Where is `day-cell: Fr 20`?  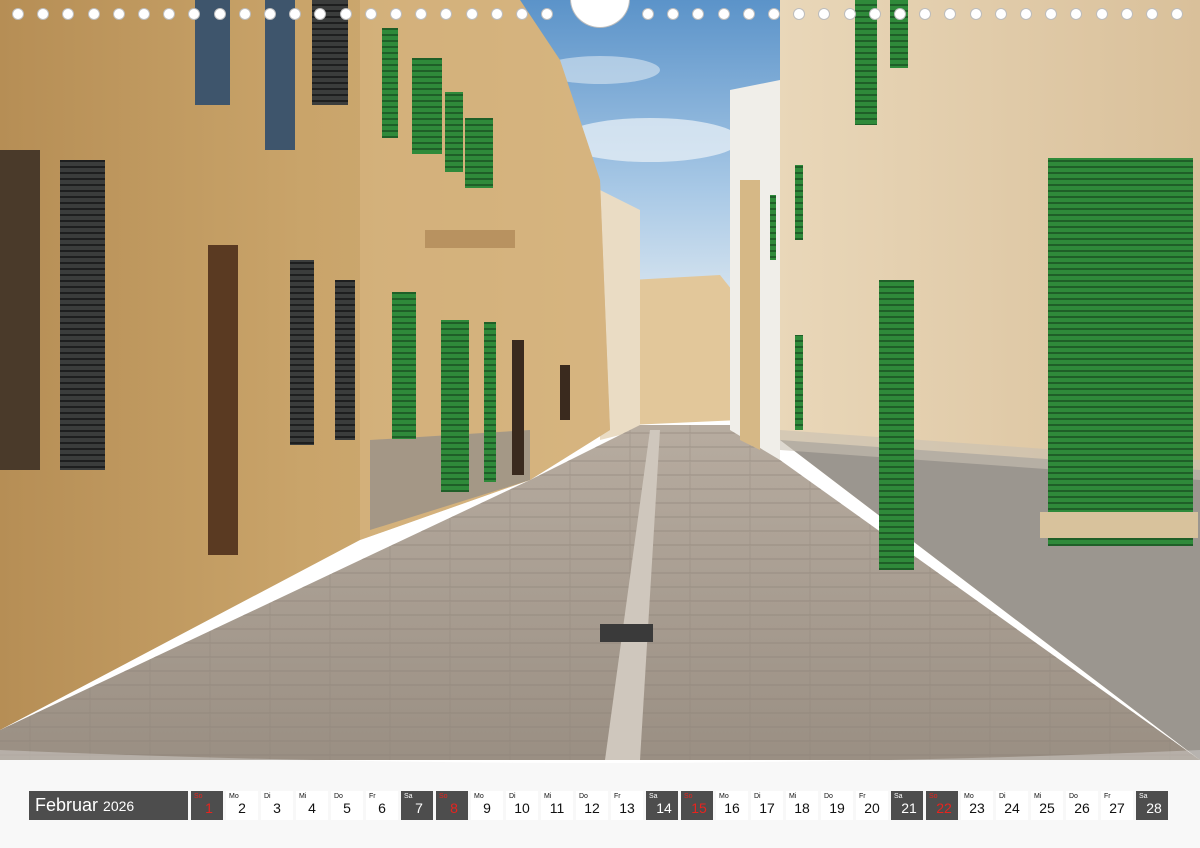 day-cell: Fr 20 is located at coordinates (872, 805).